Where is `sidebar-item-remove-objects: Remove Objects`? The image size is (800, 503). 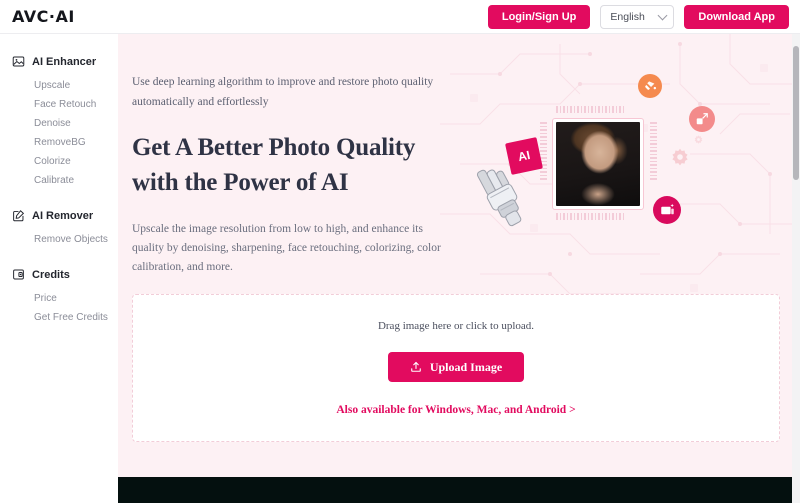 sidebar-item-remove-objects: Remove Objects is located at coordinates (59, 239).